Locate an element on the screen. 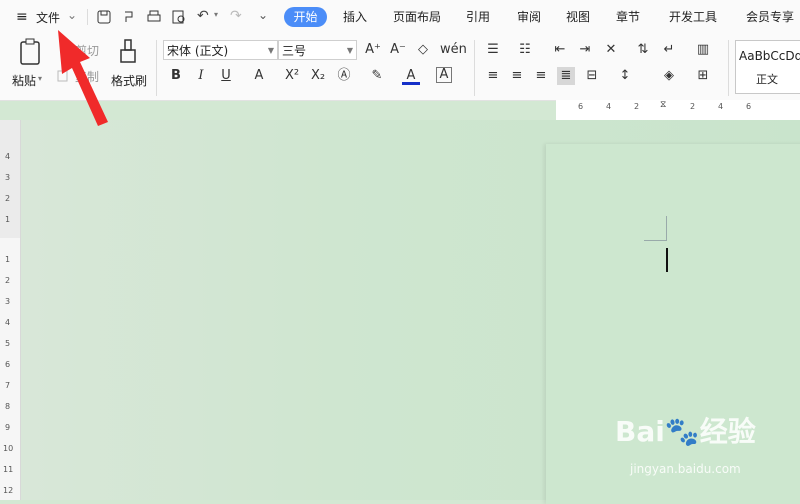  font-name-value: 宋体 (正文) is located at coordinates (198, 51).